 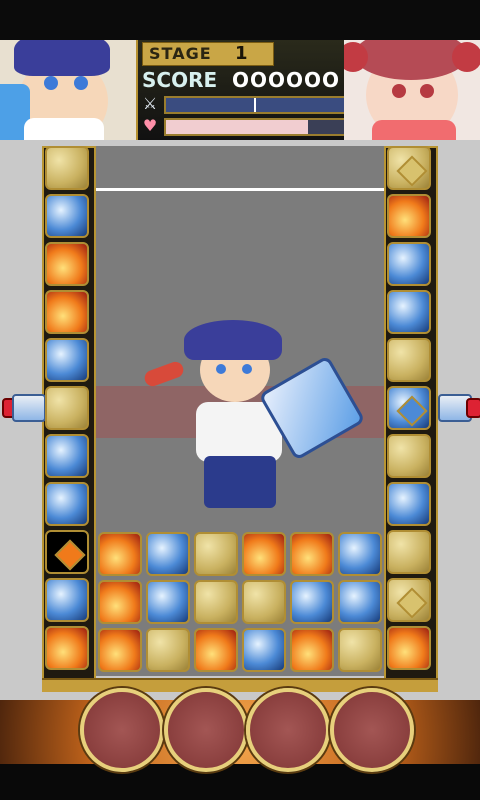 I want to click on player-portrait, so click(x=68, y=90).